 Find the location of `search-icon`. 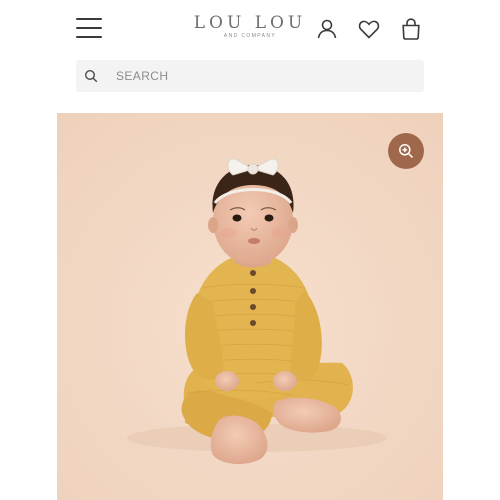

search-icon is located at coordinates (91, 76).